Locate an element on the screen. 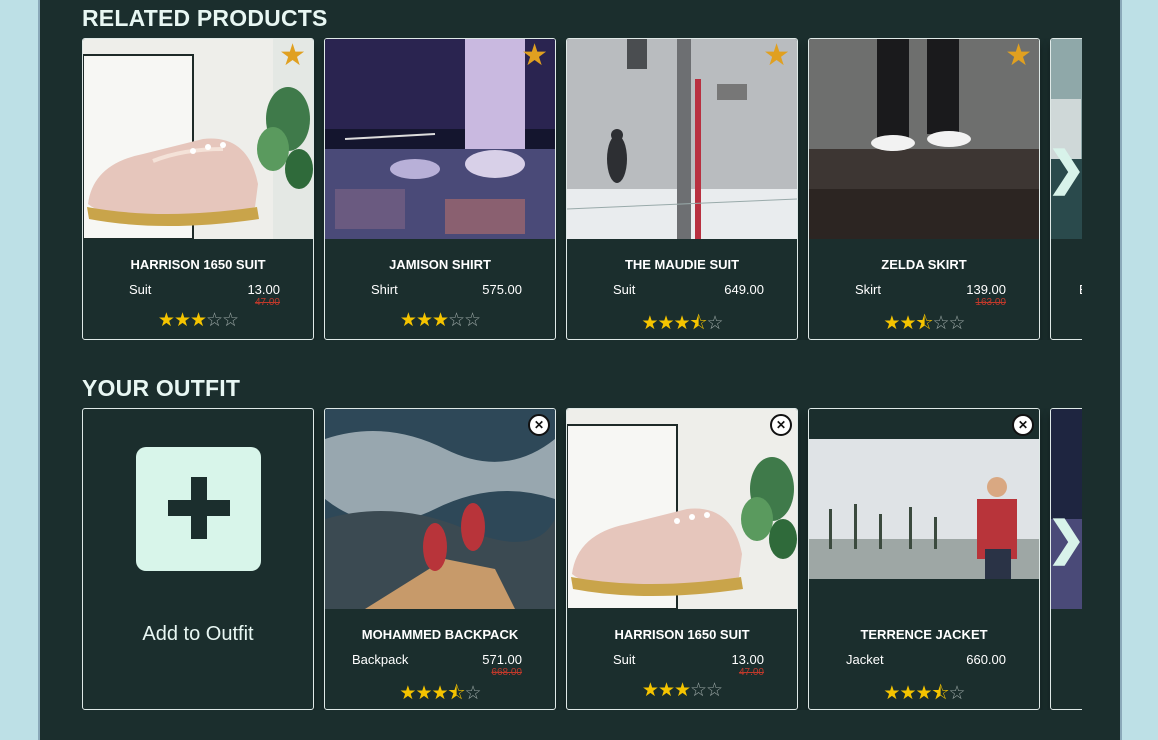  outfit-card: ✕ TERRENCE JACKET Jacket 660.00 ★★★⯪☆ is located at coordinates (924, 559).